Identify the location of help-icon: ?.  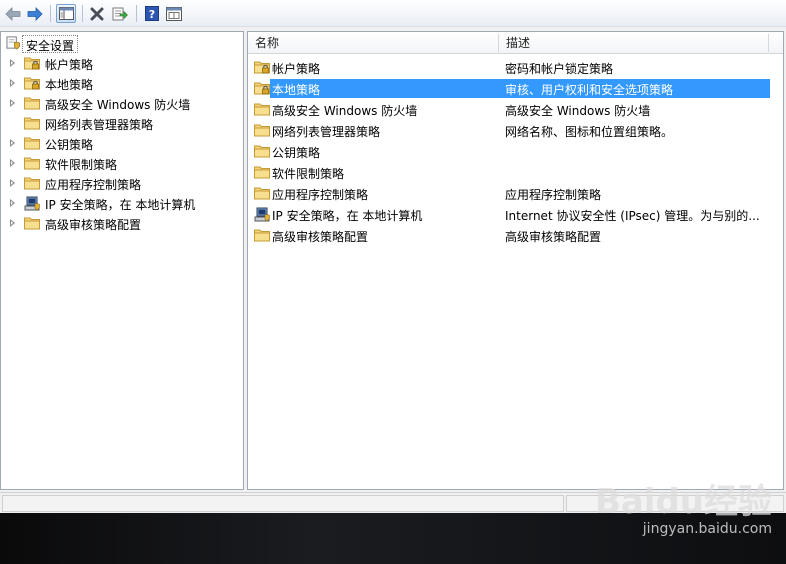
(152, 13).